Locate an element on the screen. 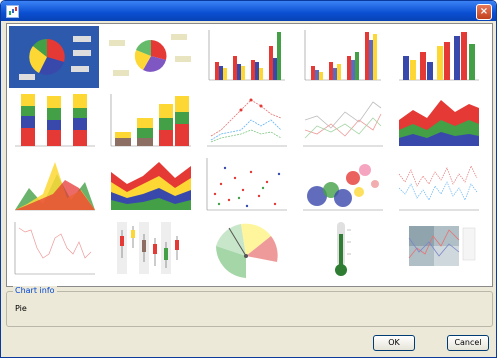  thumbnail-exploded-pie is located at coordinates (150, 57).